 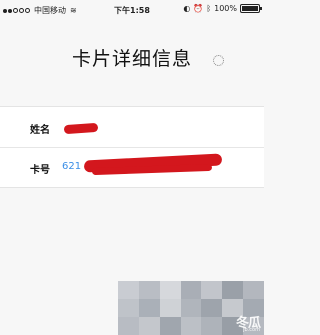 I want to click on loading-spinner-icon, so click(x=218, y=60).